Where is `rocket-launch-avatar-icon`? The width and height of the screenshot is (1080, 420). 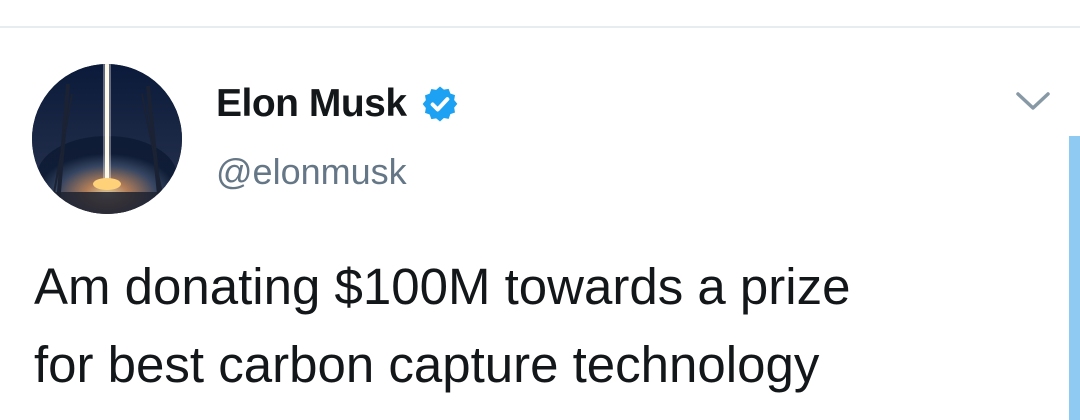 rocket-launch-avatar-icon is located at coordinates (107, 139).